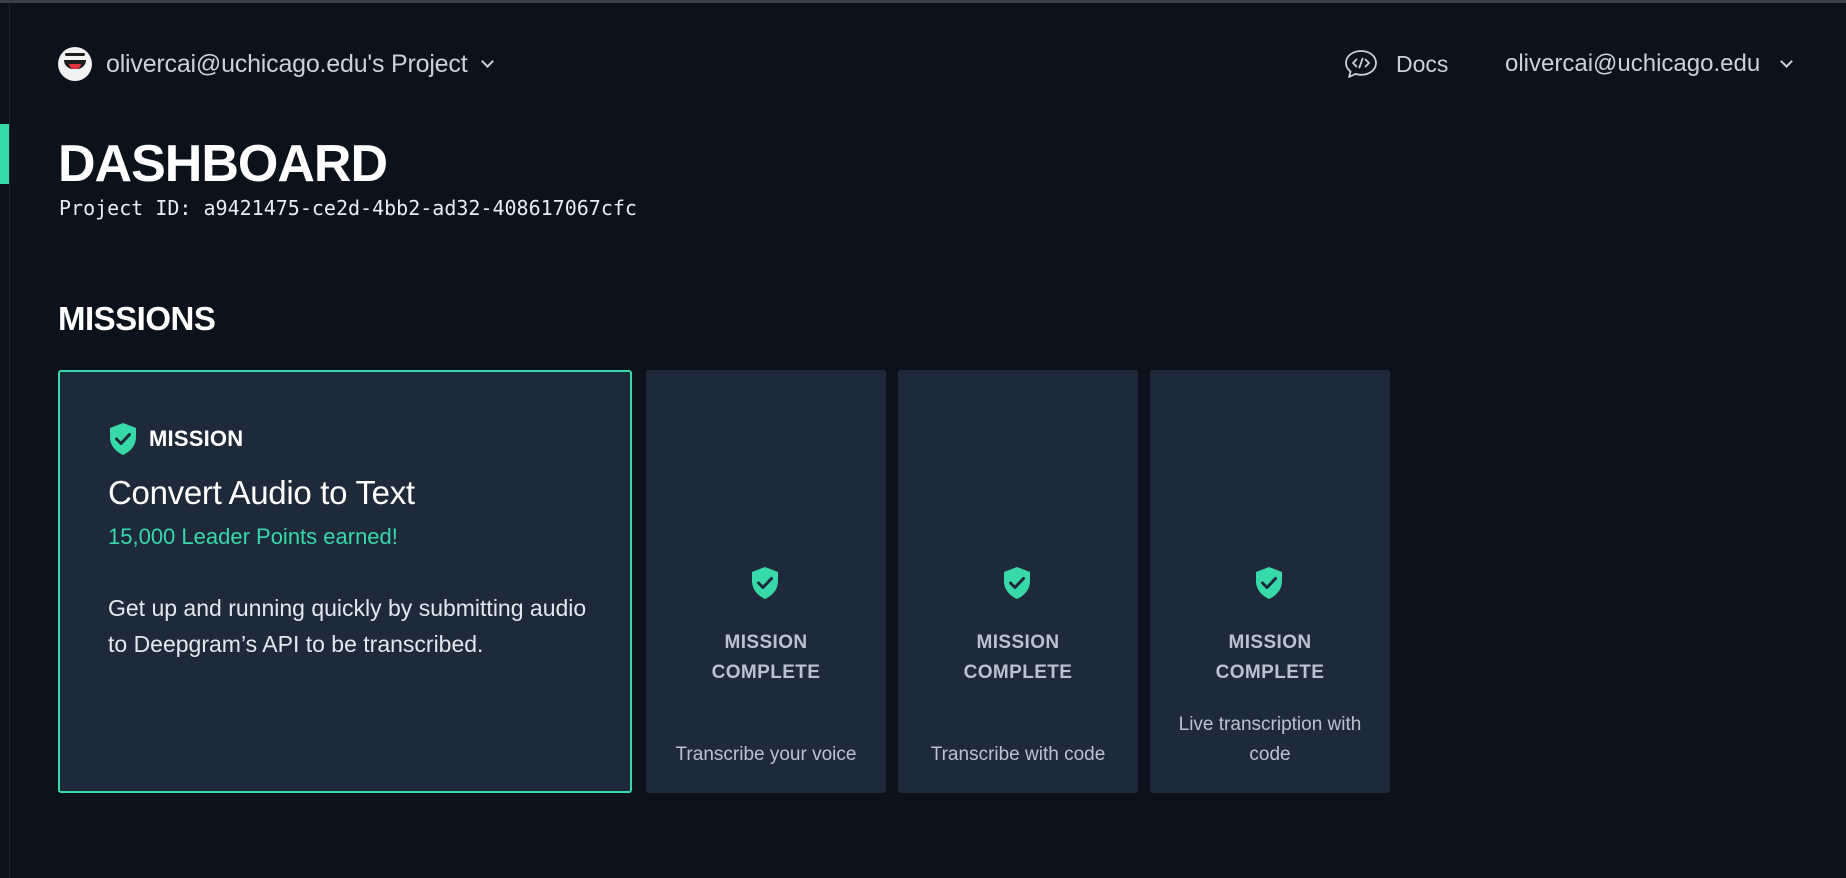 The image size is (1846, 878). What do you see at coordinates (223, 164) in the screenshot?
I see `page-title: DASHBOARD` at bounding box center [223, 164].